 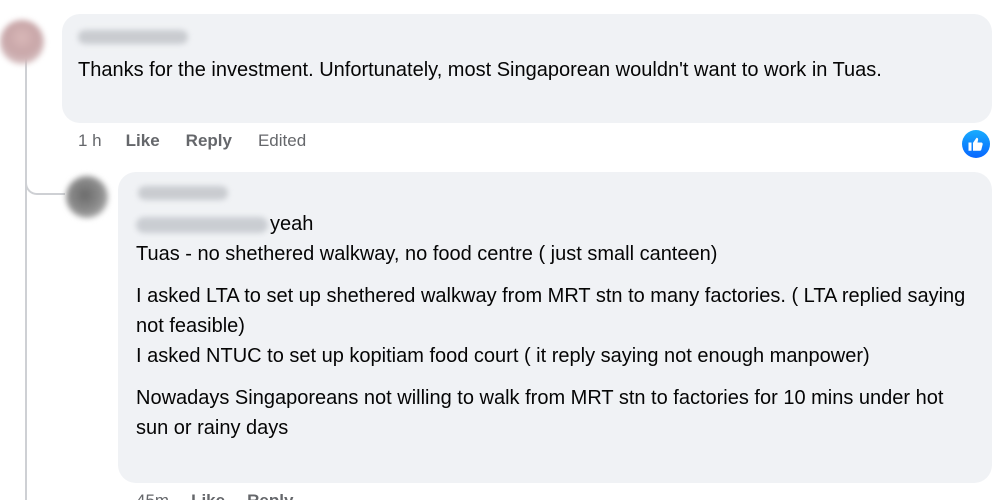 I want to click on thread-branch-line, so click(x=45, y=172).